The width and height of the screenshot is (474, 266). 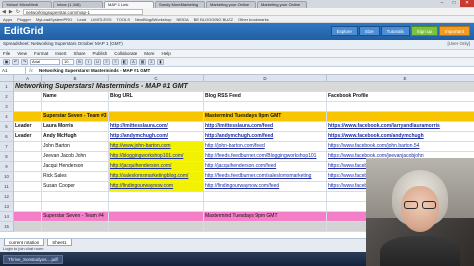 What do you see at coordinates (424, 31) in the screenshot?
I see `sign-up-button: Sign up` at bounding box center [424, 31].